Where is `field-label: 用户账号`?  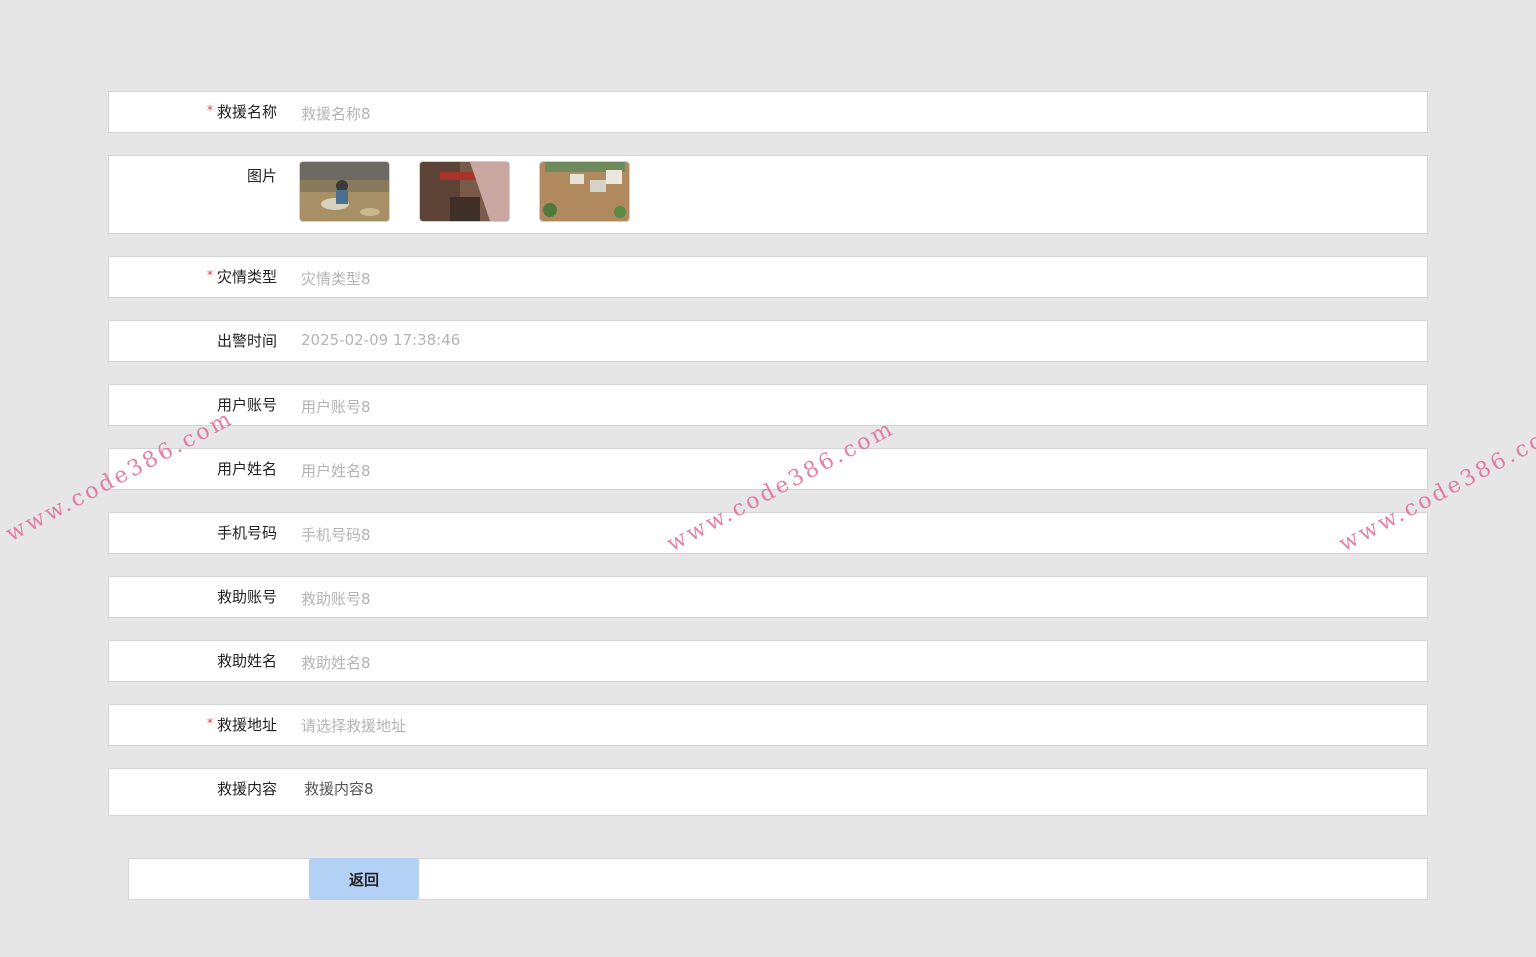 field-label: 用户账号 is located at coordinates (246, 405).